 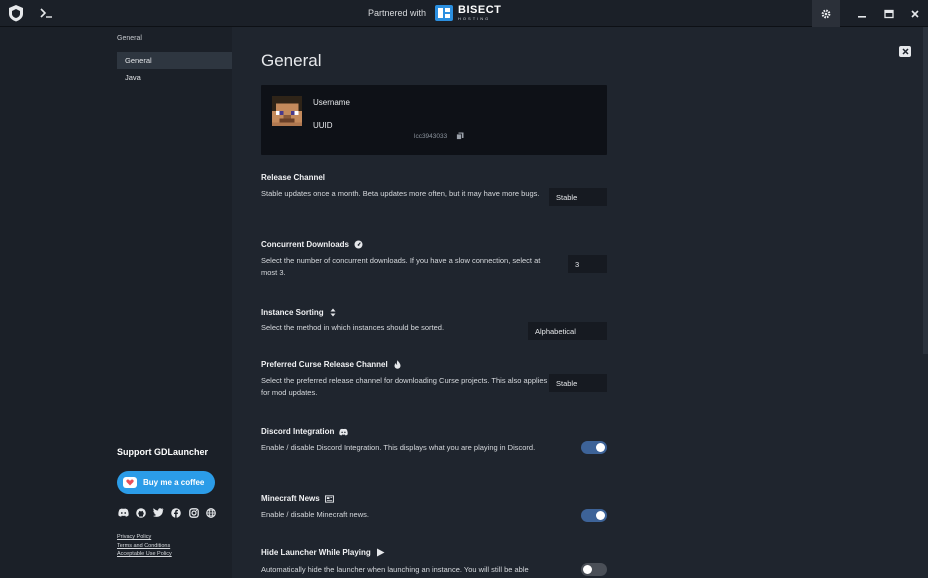 What do you see at coordinates (297, 498) in the screenshot?
I see `minecraft-news-title: Minecraft News` at bounding box center [297, 498].